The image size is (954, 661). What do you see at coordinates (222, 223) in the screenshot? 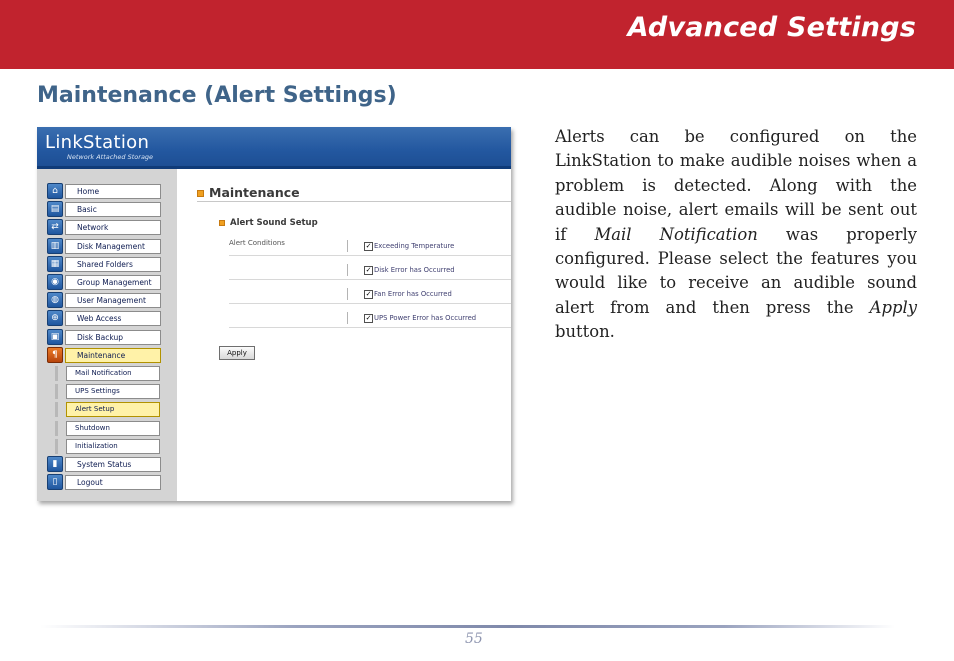
I see `subtitle-bullet-icon` at bounding box center [222, 223].